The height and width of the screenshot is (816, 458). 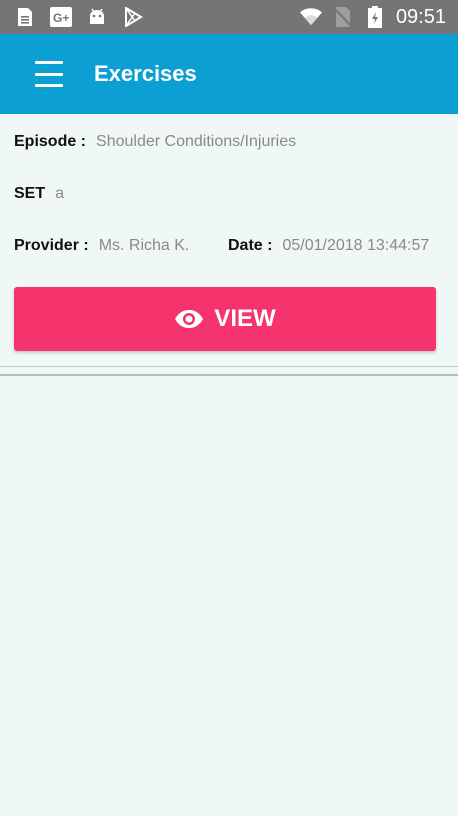 I want to click on hamburger-menu-icon, so click(x=53, y=74).